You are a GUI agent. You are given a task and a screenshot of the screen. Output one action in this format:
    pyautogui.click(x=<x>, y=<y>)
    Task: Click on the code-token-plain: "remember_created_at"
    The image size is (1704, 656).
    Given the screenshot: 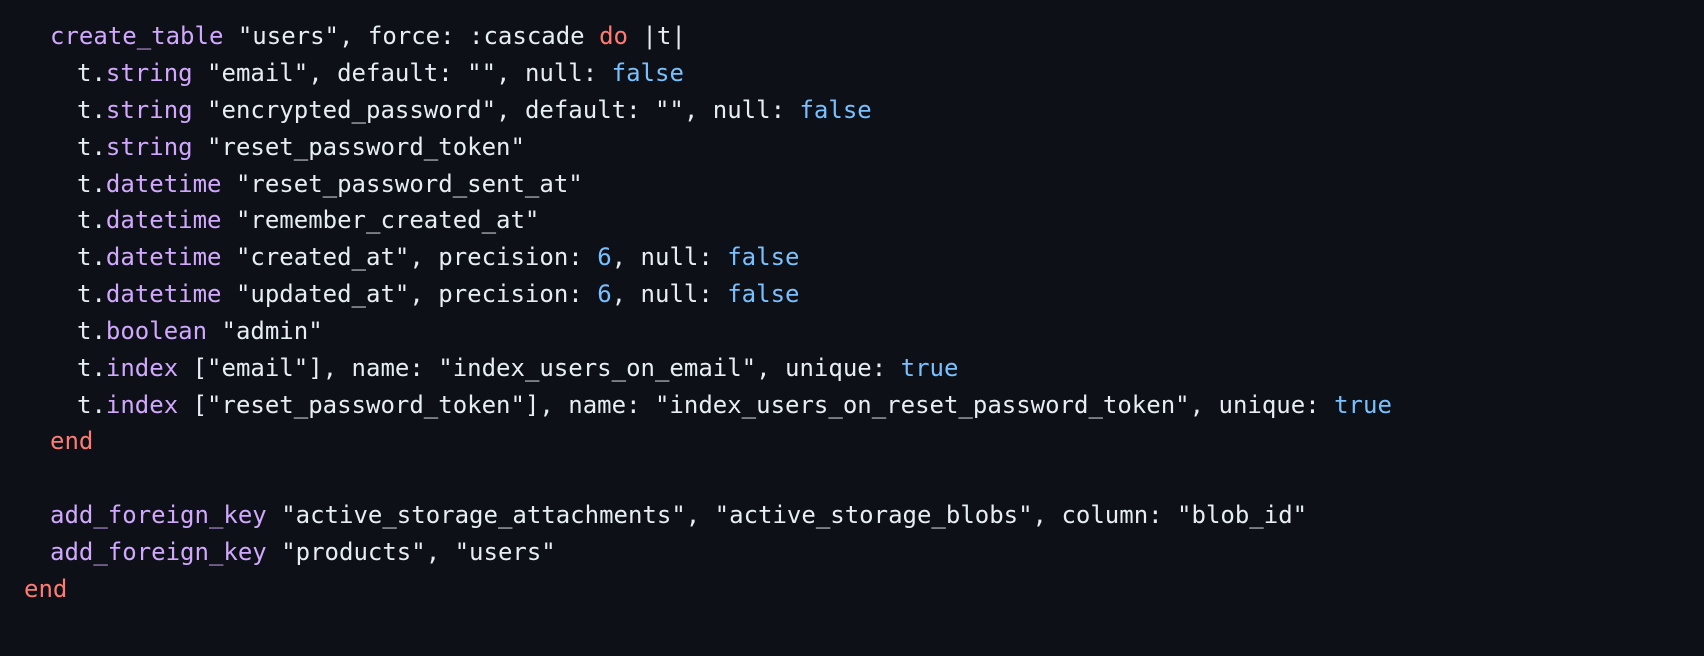 What is the action you would take?
    pyautogui.click(x=380, y=220)
    